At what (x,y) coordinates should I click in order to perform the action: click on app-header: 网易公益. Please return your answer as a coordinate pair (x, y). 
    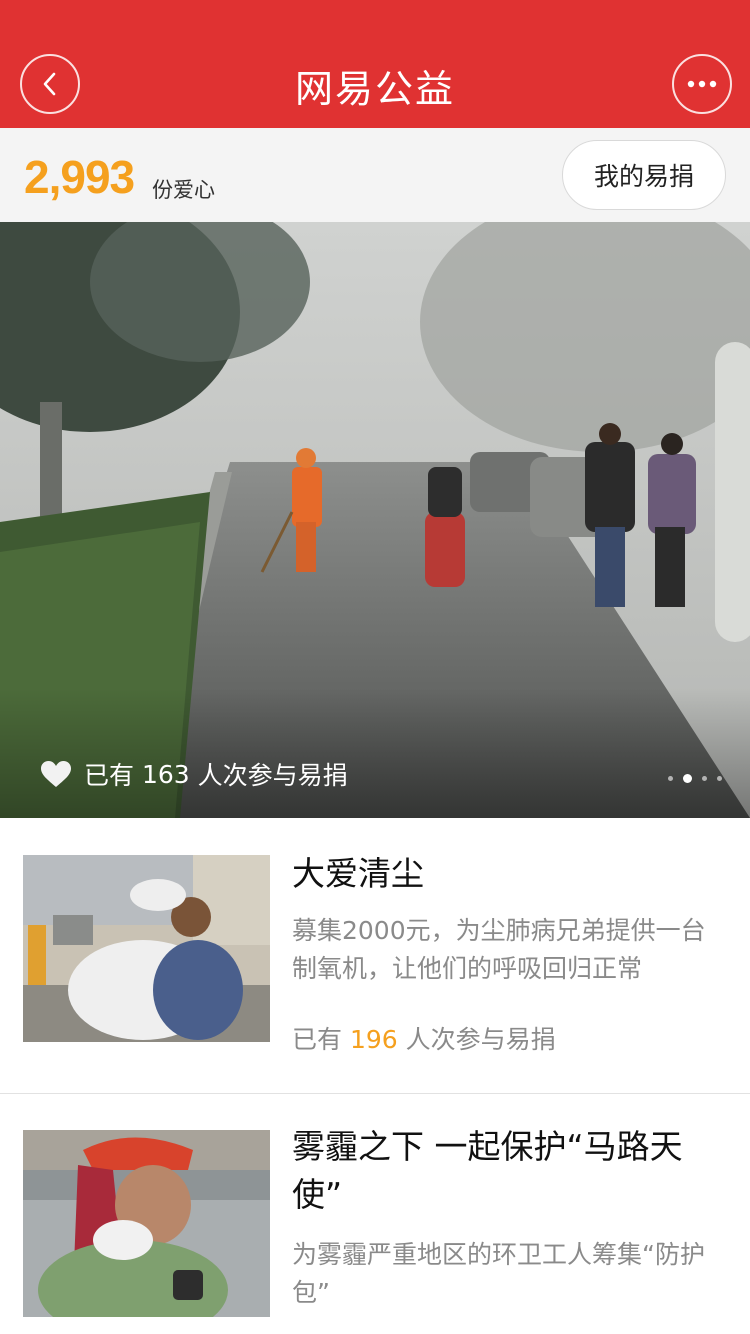
    Looking at the image, I should click on (375, 64).